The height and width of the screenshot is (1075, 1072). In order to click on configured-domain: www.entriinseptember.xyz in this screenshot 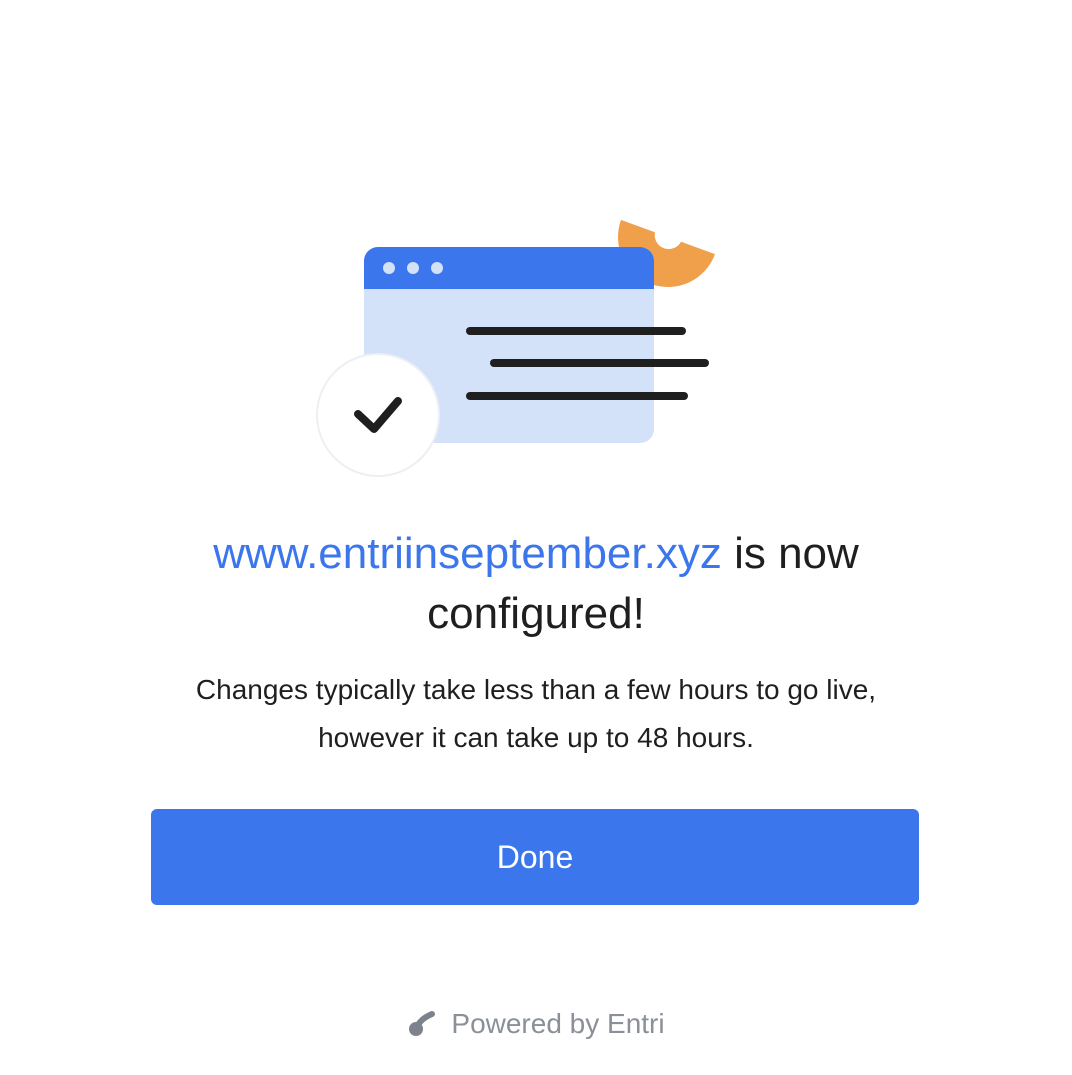, I will do `click(467, 553)`.